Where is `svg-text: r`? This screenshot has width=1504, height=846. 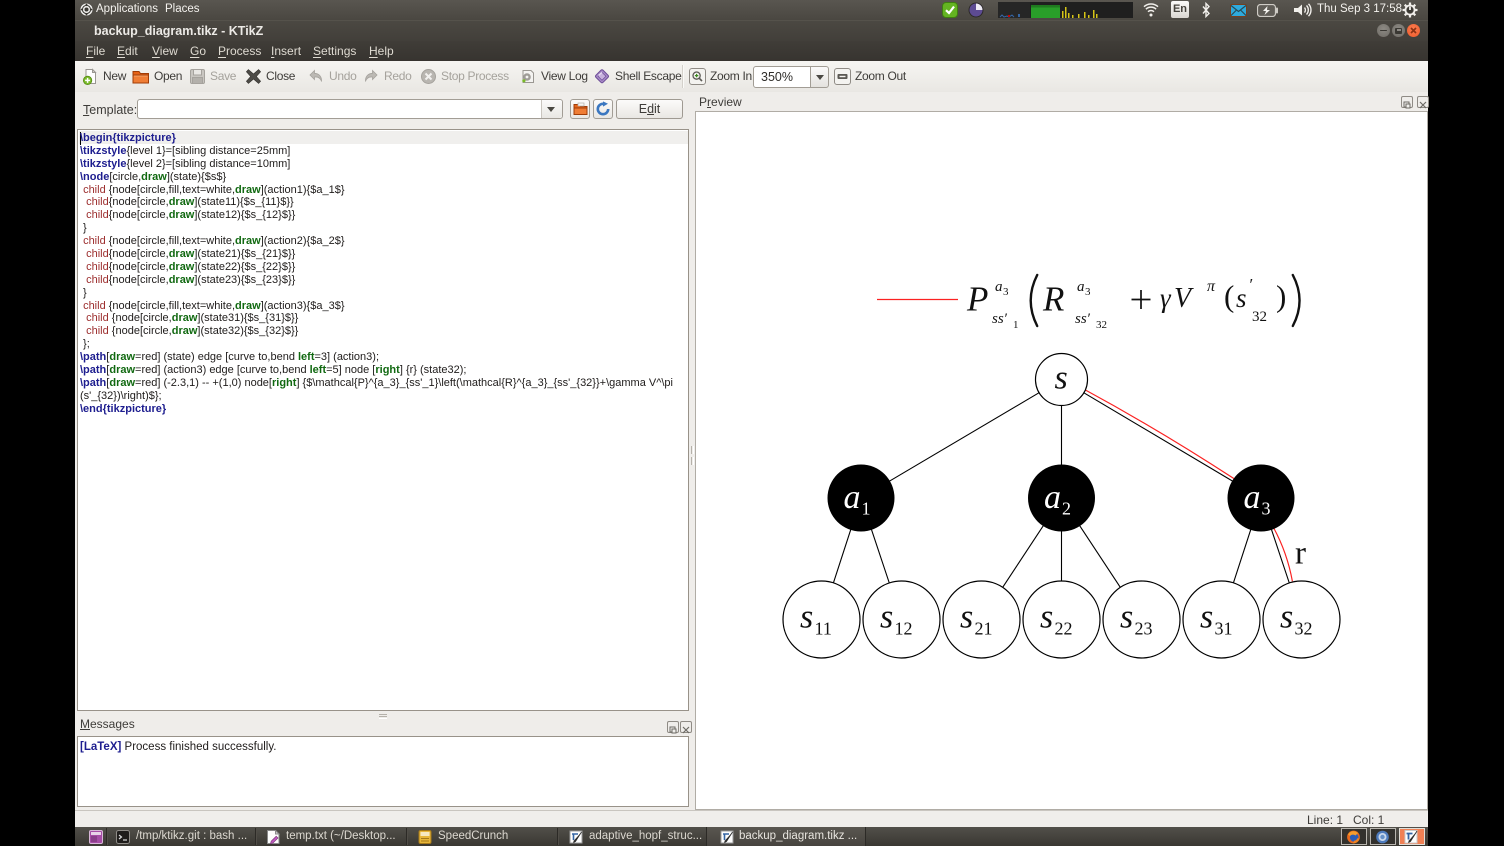
svg-text: r is located at coordinates (1300, 554).